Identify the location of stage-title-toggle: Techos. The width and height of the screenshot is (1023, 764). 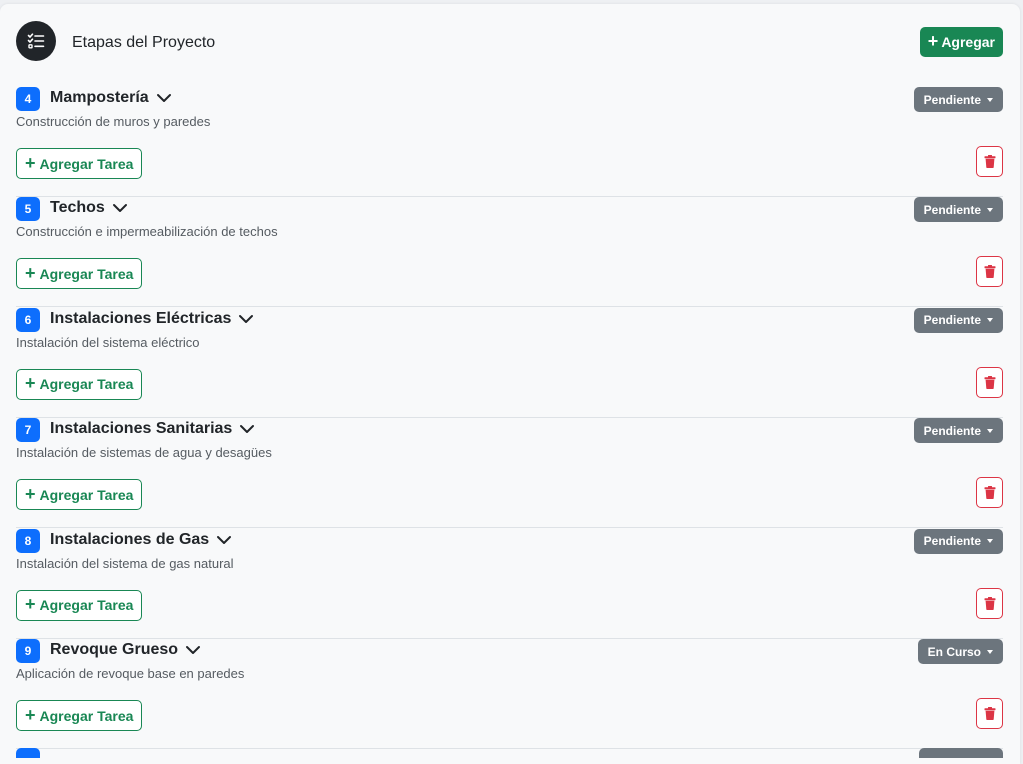
(89, 208).